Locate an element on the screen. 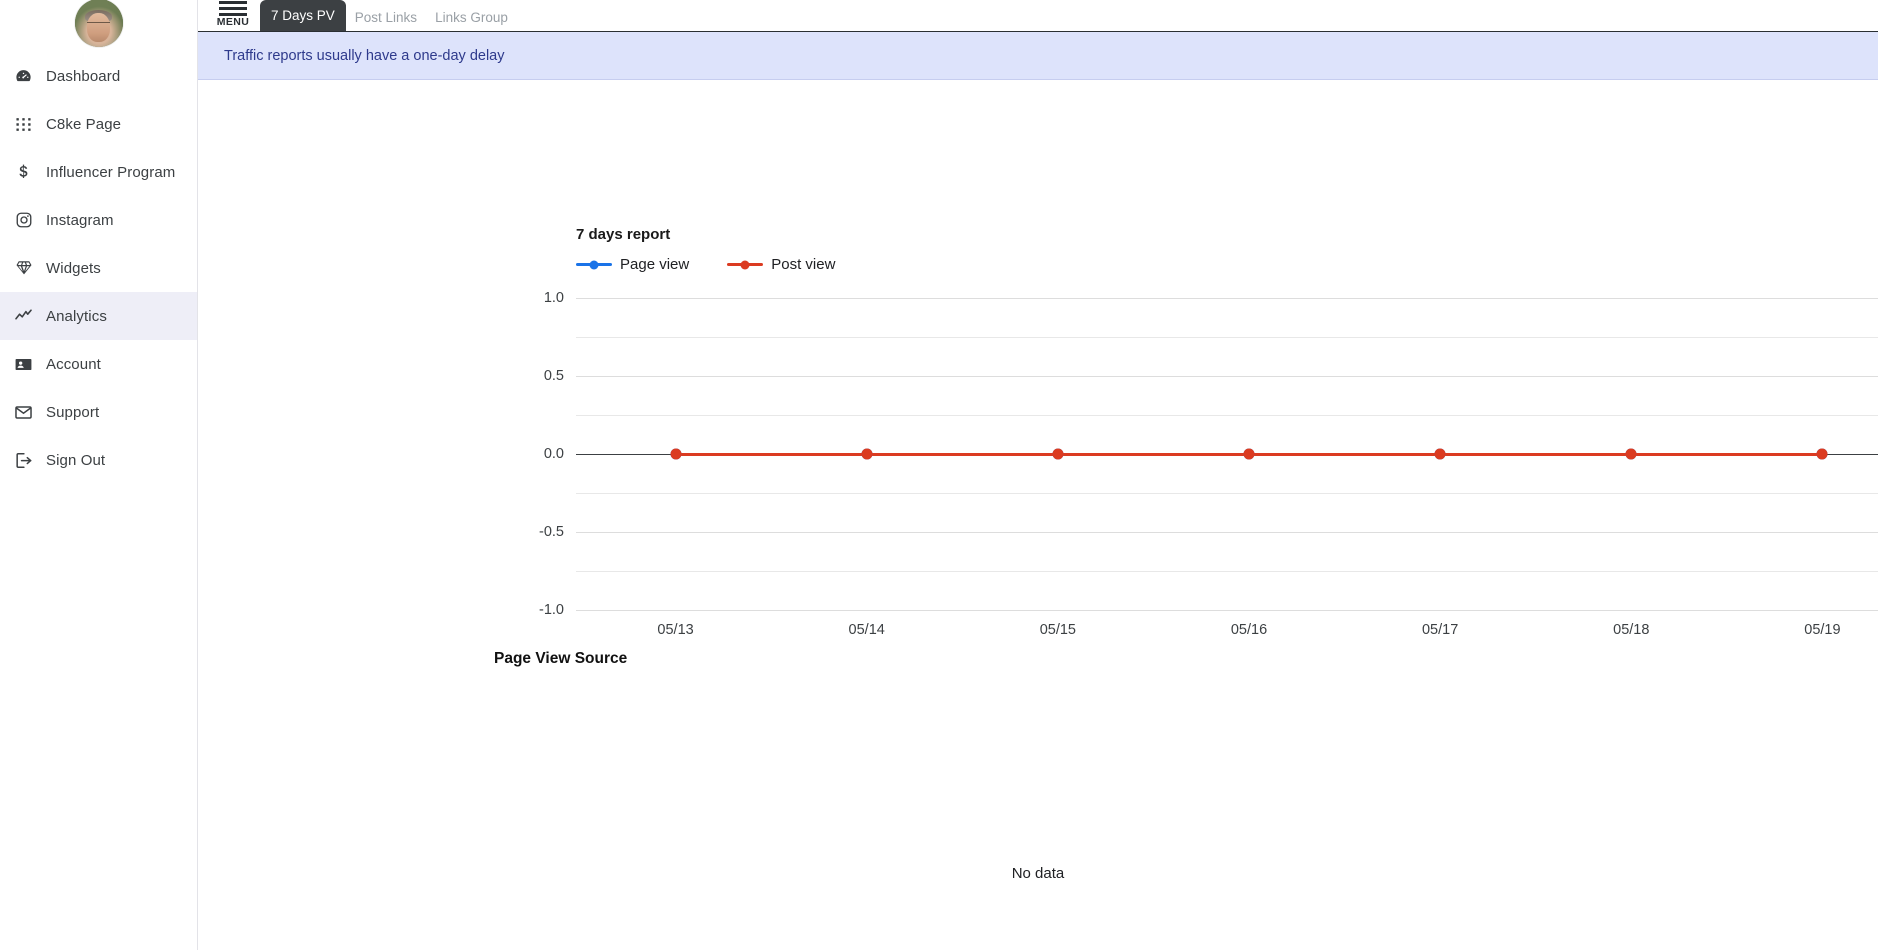 The height and width of the screenshot is (950, 1878). dollar-icon is located at coordinates (23, 172).